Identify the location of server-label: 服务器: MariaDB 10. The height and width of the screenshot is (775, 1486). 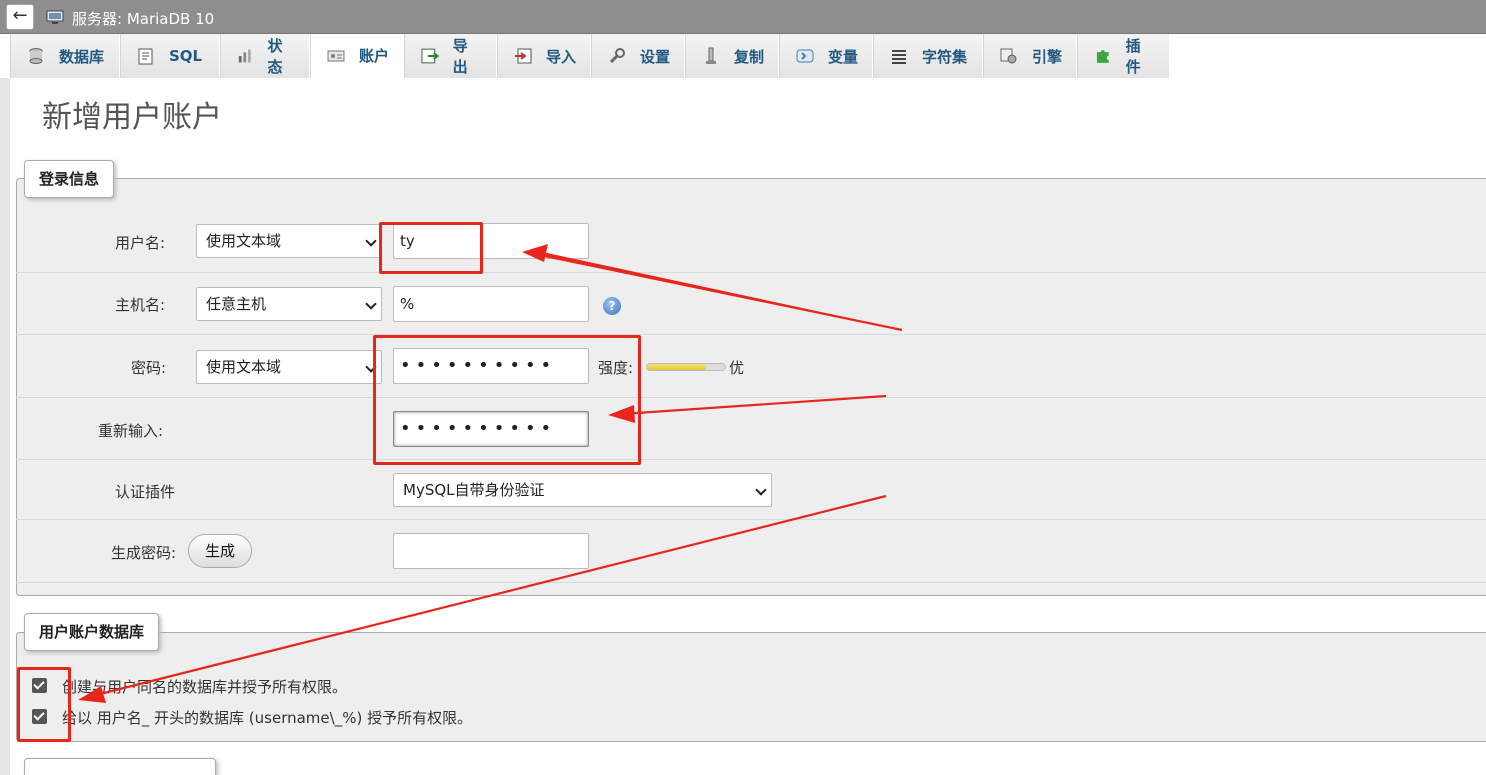
(143, 18).